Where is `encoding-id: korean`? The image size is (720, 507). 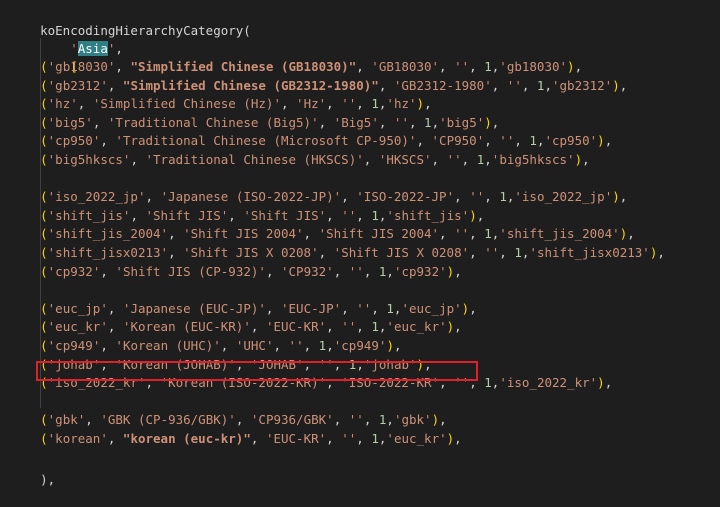 encoding-id: korean is located at coordinates (78, 438).